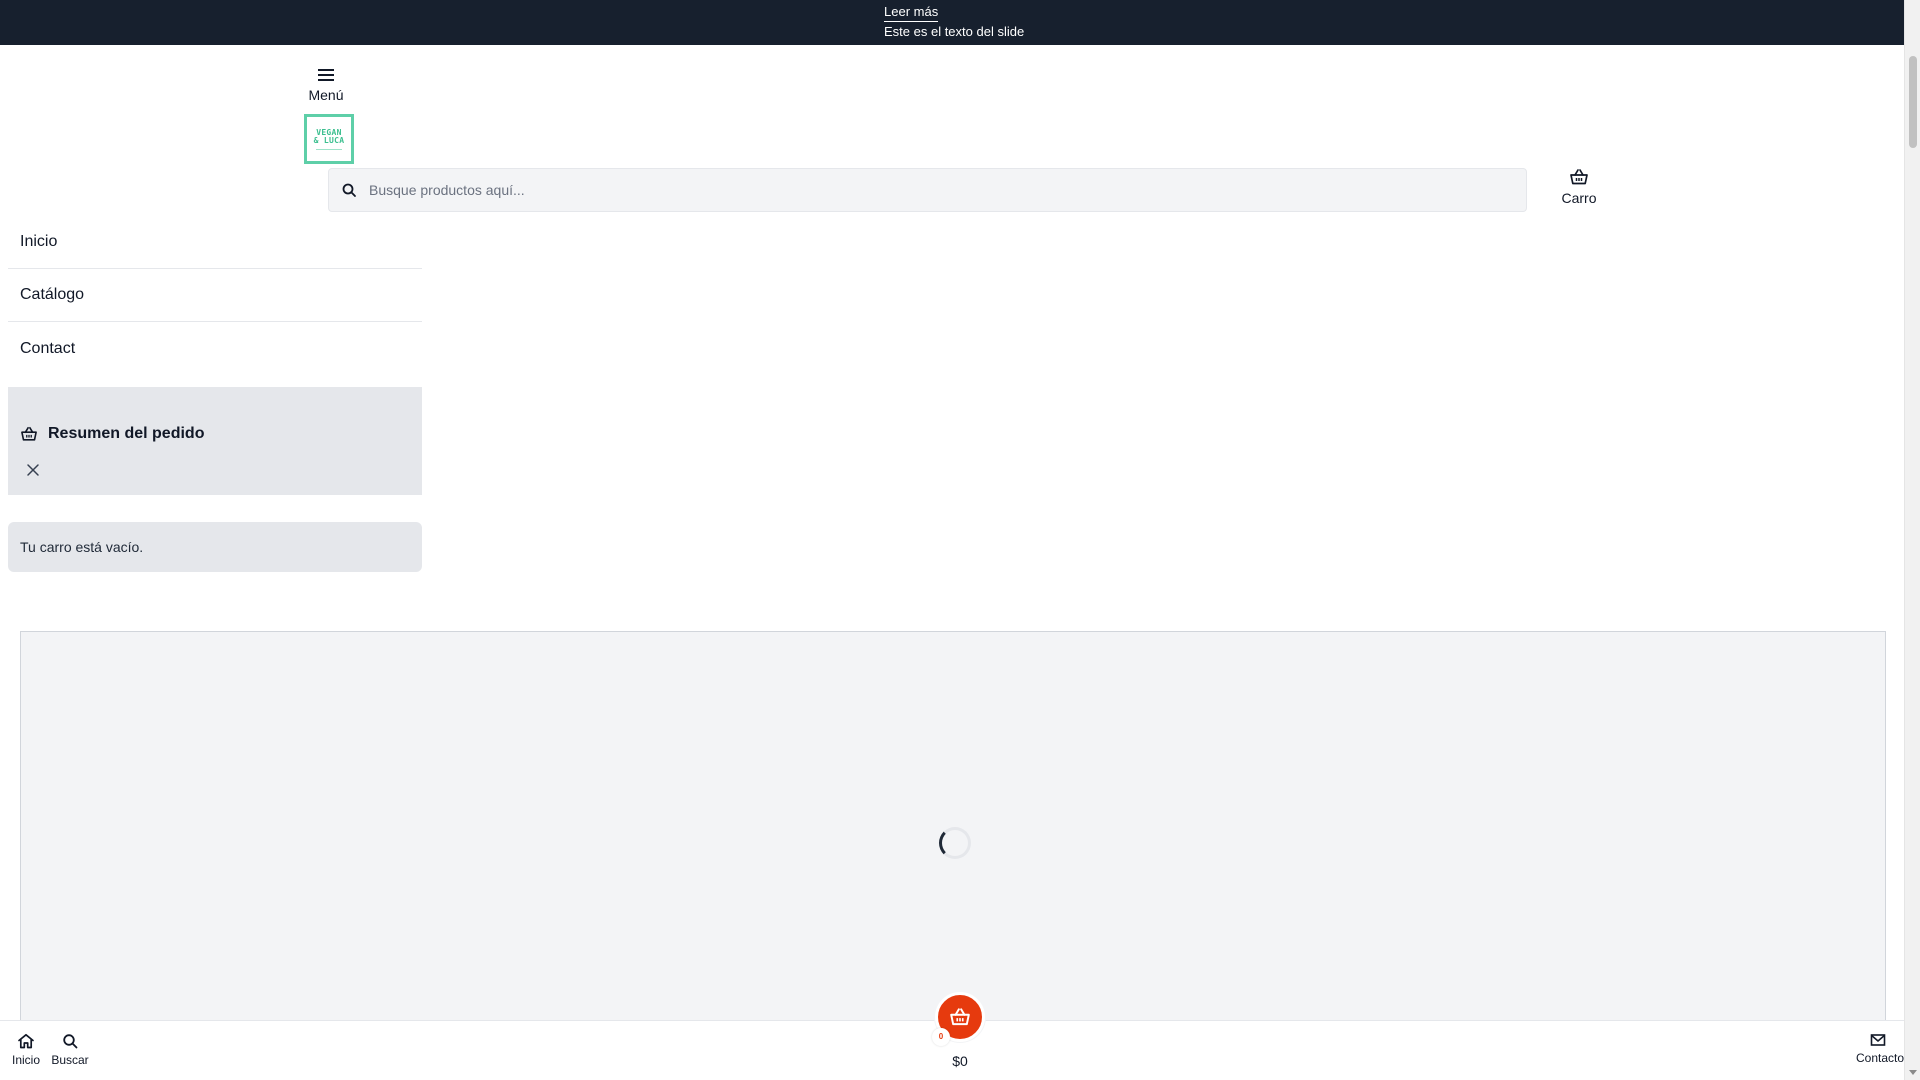 Image resolution: width=1920 pixels, height=1080 pixels. What do you see at coordinates (1880, 1058) in the screenshot?
I see `bottom-nav-contact-label: Contacto` at bounding box center [1880, 1058].